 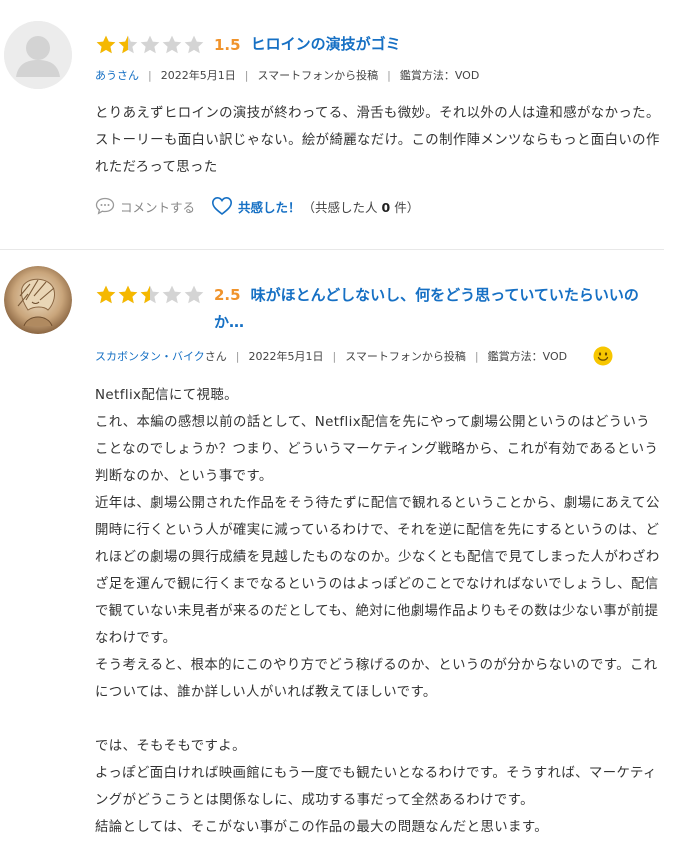 I want to click on rating-score: 2.5, so click(x=227, y=295).